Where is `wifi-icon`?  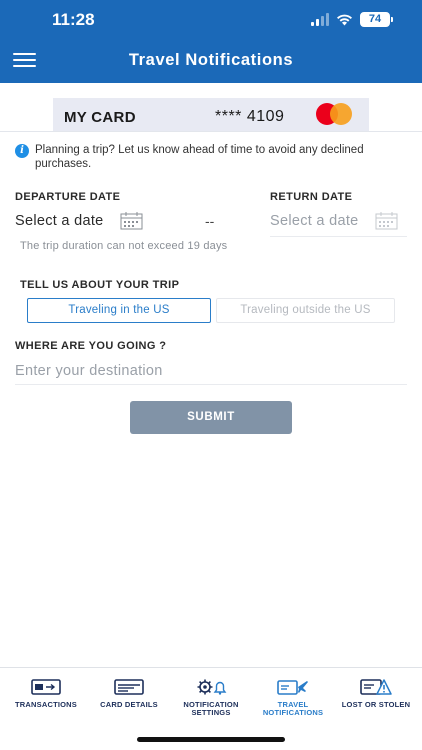
wifi-icon is located at coordinates (344, 19).